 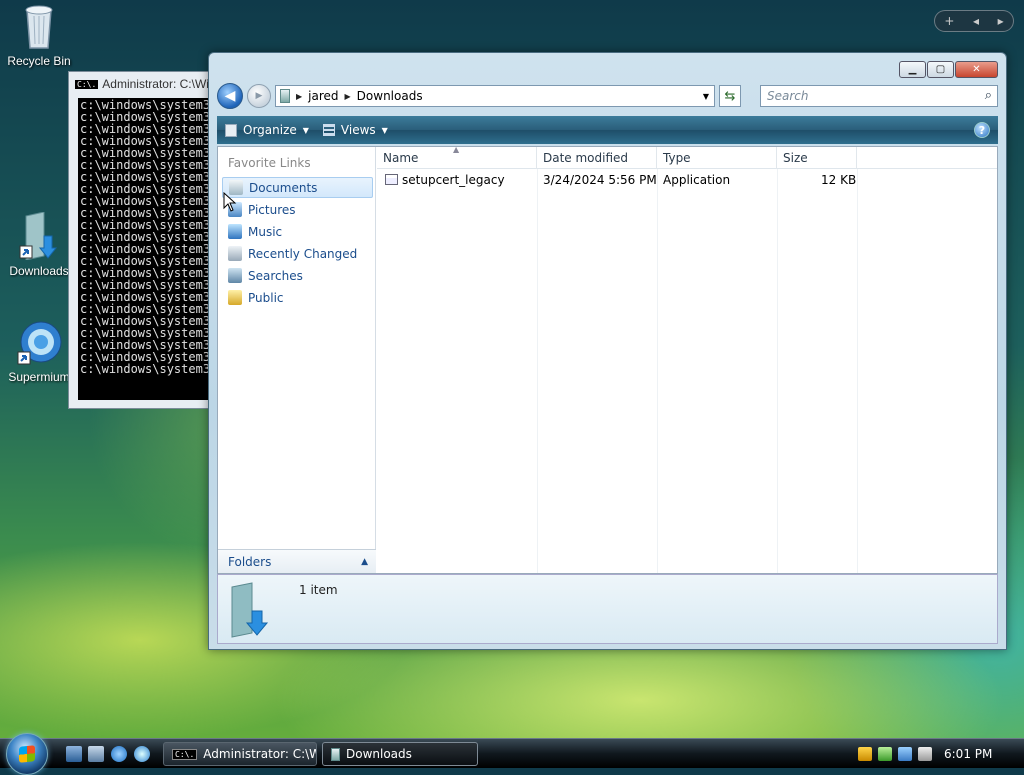 What do you see at coordinates (677, 158) in the screenshot?
I see `column-header-label: Type` at bounding box center [677, 158].